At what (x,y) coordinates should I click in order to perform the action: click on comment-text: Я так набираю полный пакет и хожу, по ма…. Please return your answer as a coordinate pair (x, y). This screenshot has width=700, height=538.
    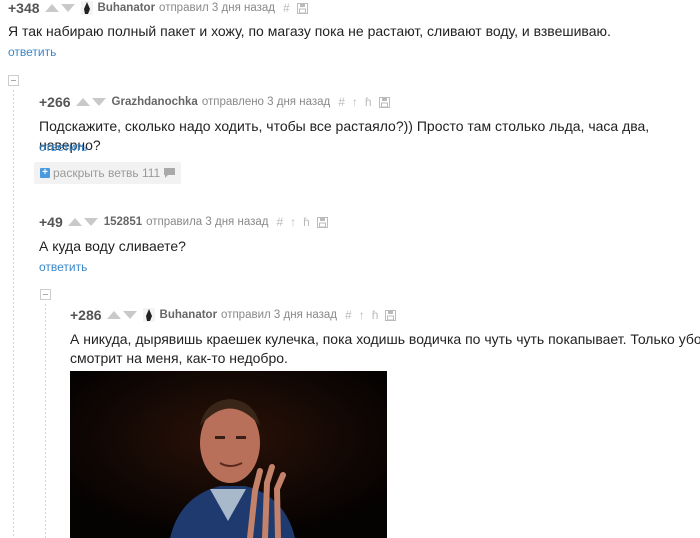
    Looking at the image, I should click on (309, 31).